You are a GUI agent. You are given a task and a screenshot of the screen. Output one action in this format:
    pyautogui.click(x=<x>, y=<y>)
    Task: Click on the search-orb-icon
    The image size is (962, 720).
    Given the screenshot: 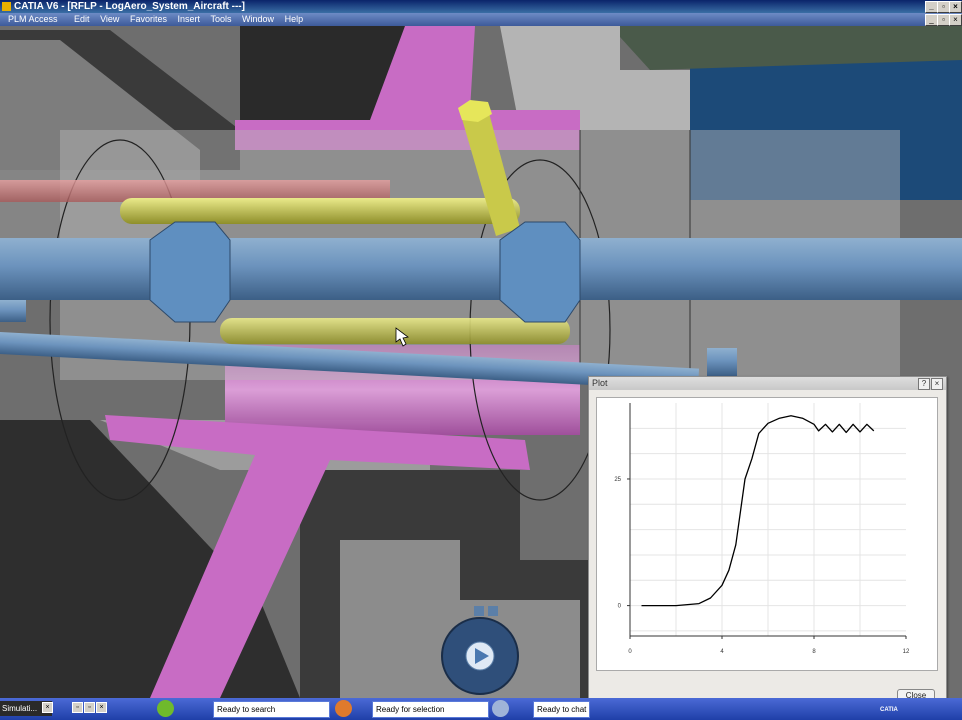 What is the action you would take?
    pyautogui.click(x=165, y=708)
    